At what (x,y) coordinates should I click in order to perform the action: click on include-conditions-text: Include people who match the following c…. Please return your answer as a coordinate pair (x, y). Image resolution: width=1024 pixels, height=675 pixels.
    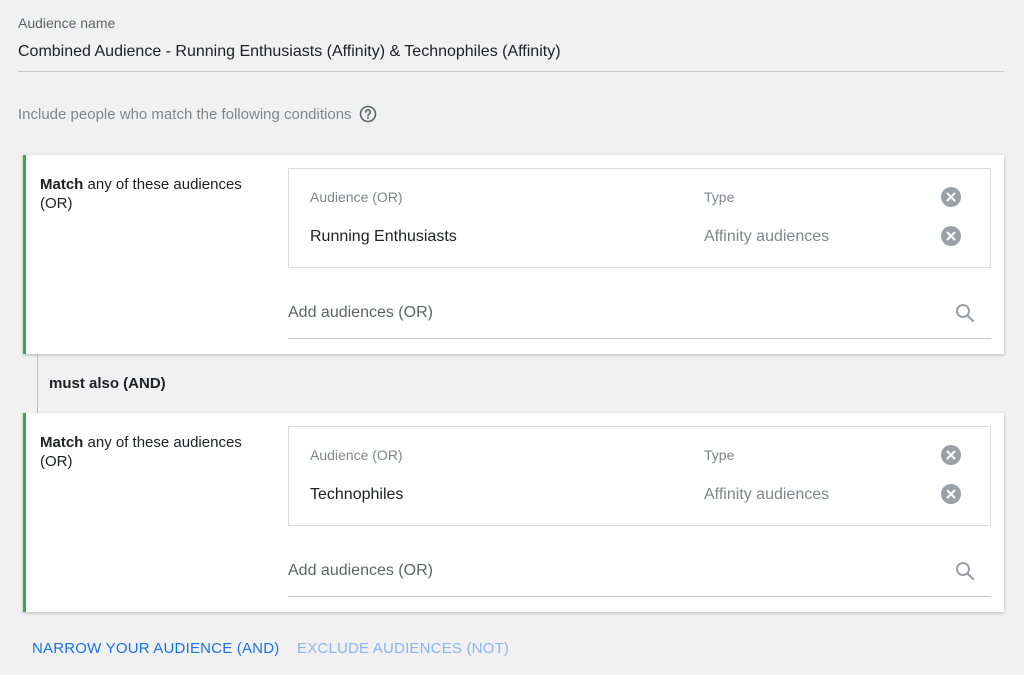
    Looking at the image, I should click on (185, 114).